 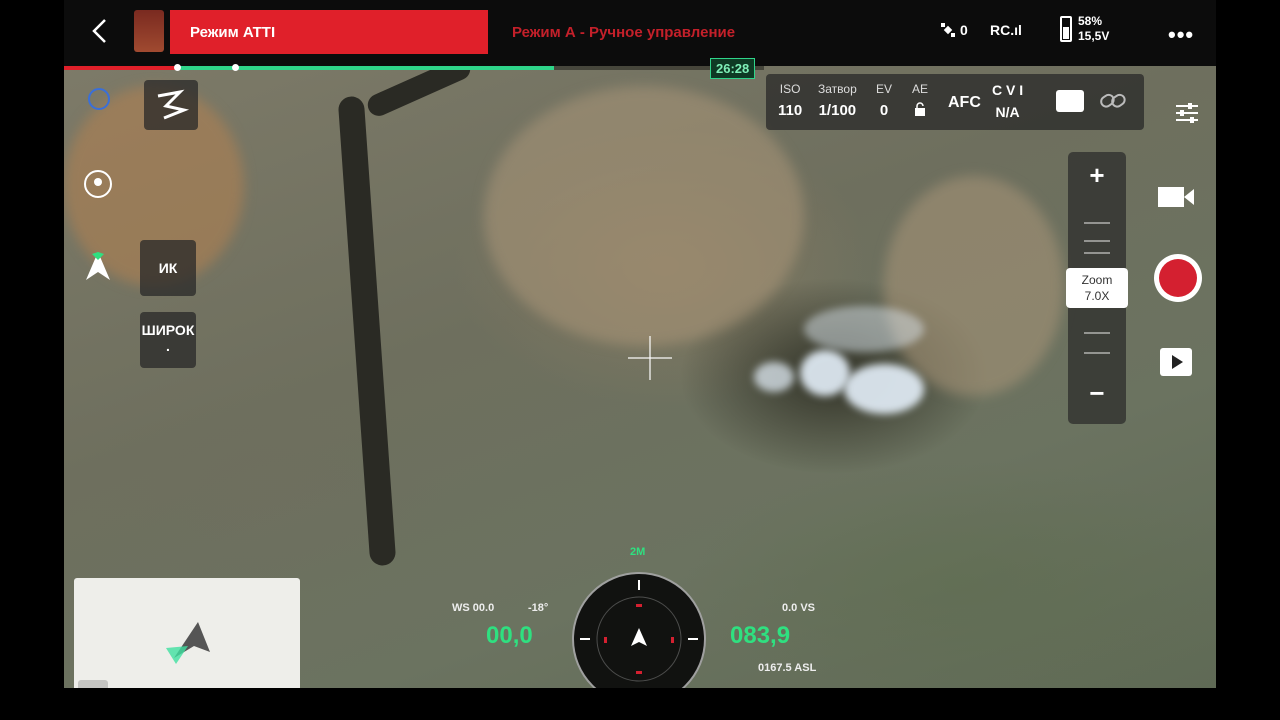 What do you see at coordinates (650, 358) in the screenshot?
I see `crosshair-icon` at bounding box center [650, 358].